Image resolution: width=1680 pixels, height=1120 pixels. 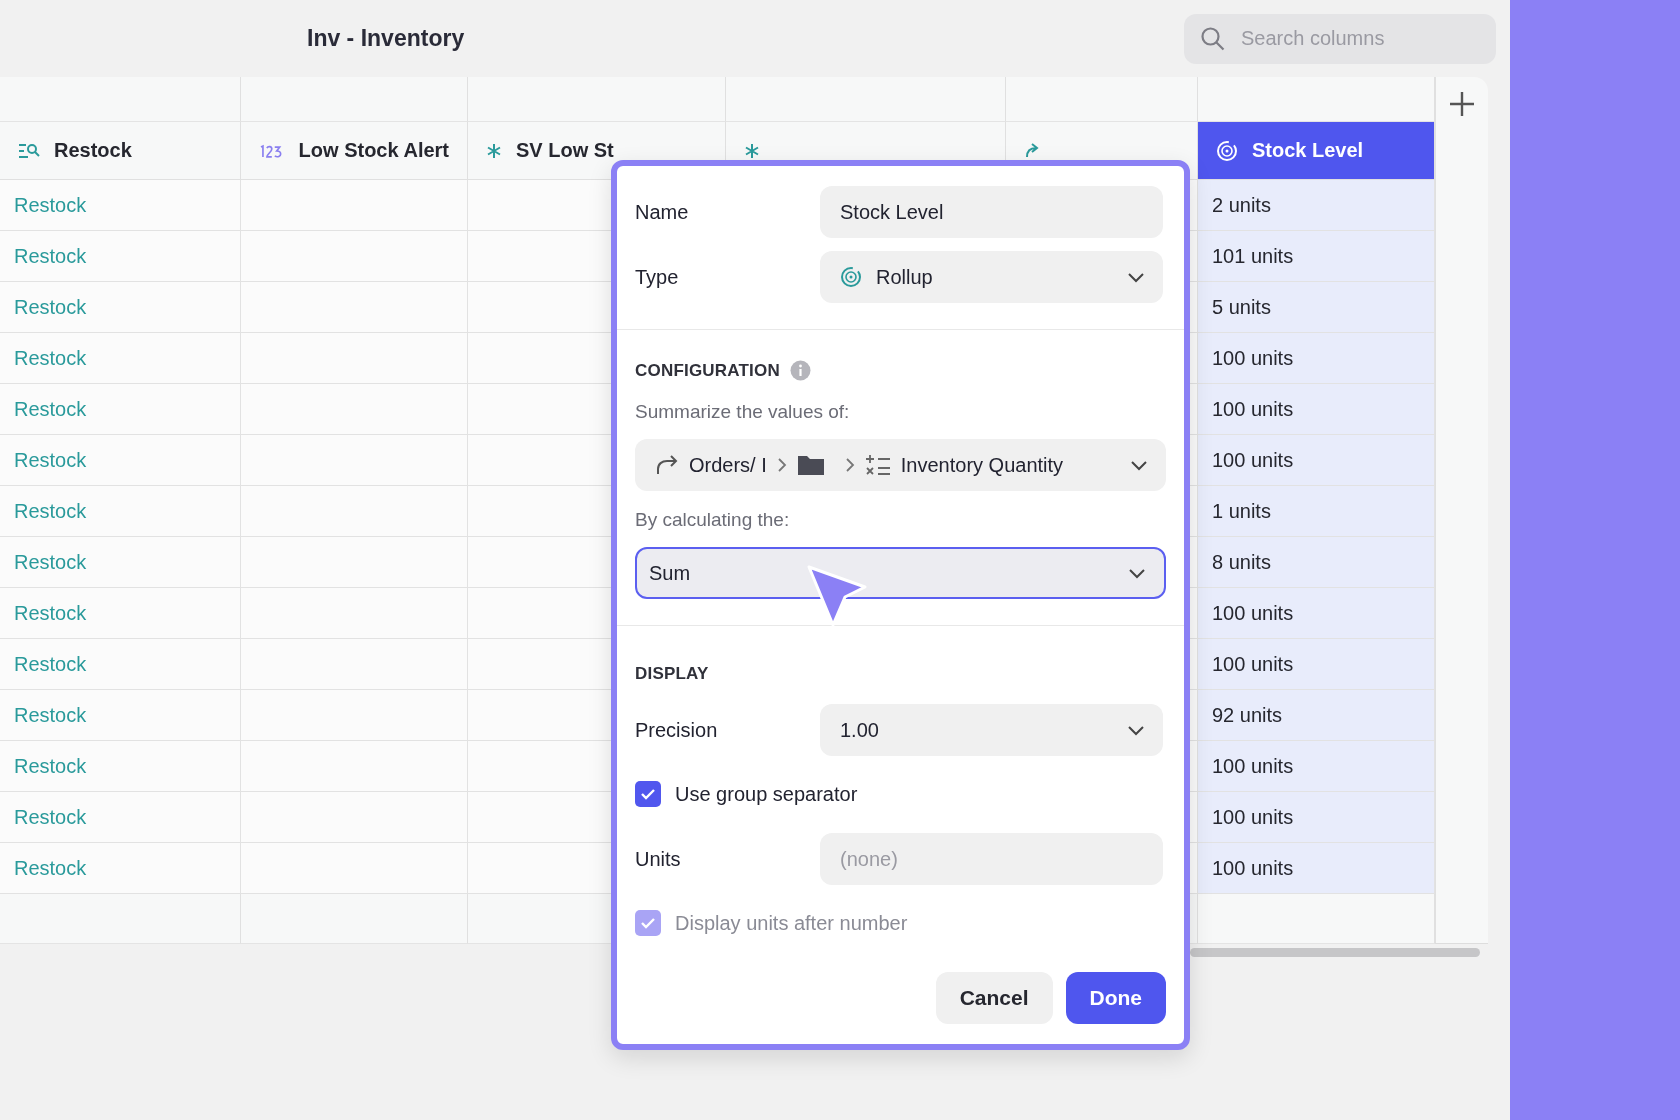 What do you see at coordinates (877, 465) in the screenshot?
I see `math-icon` at bounding box center [877, 465].